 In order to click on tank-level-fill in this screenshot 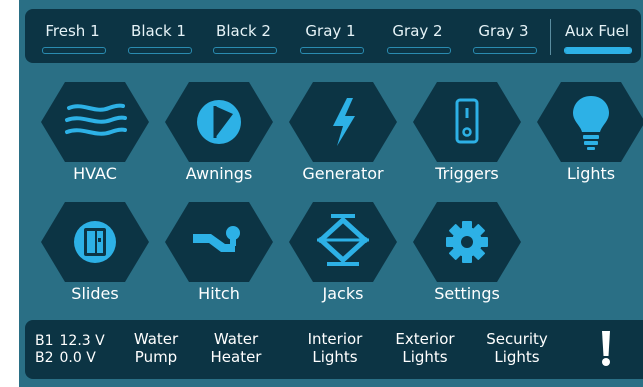, I will do `click(598, 50)`.